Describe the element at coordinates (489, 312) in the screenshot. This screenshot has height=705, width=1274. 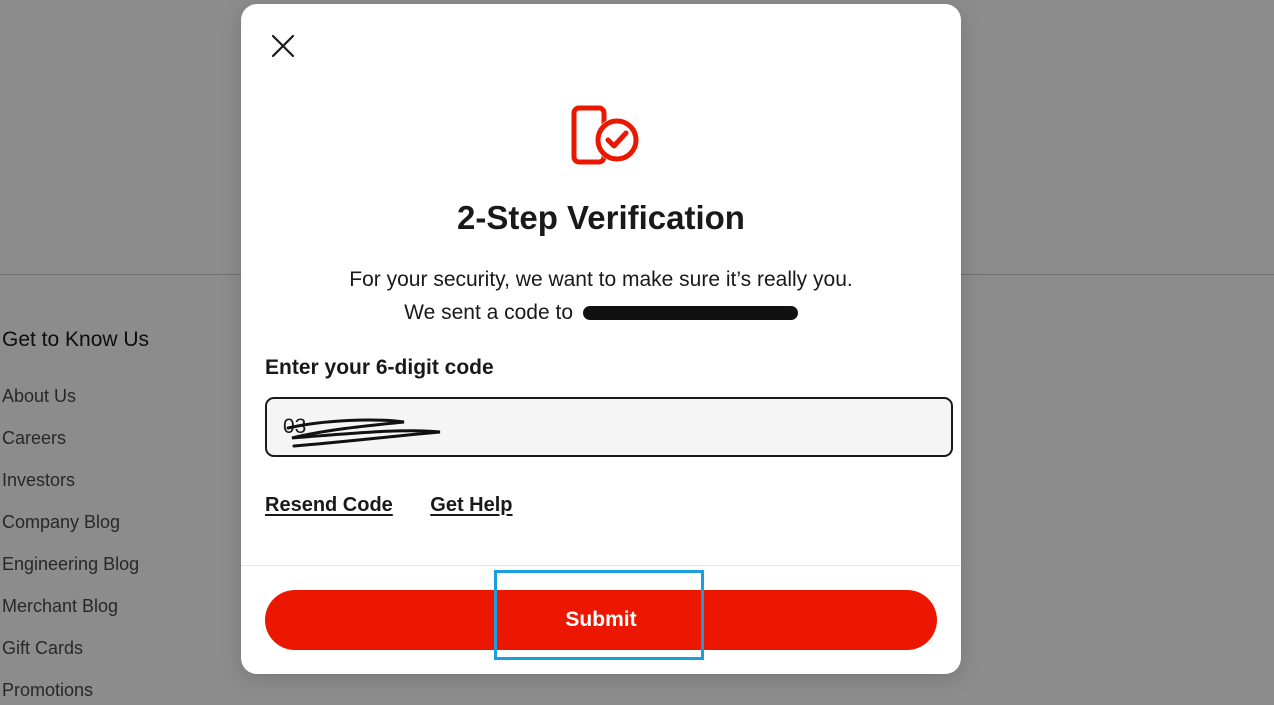
I see `description-code-sent: We sent a code to` at that location.